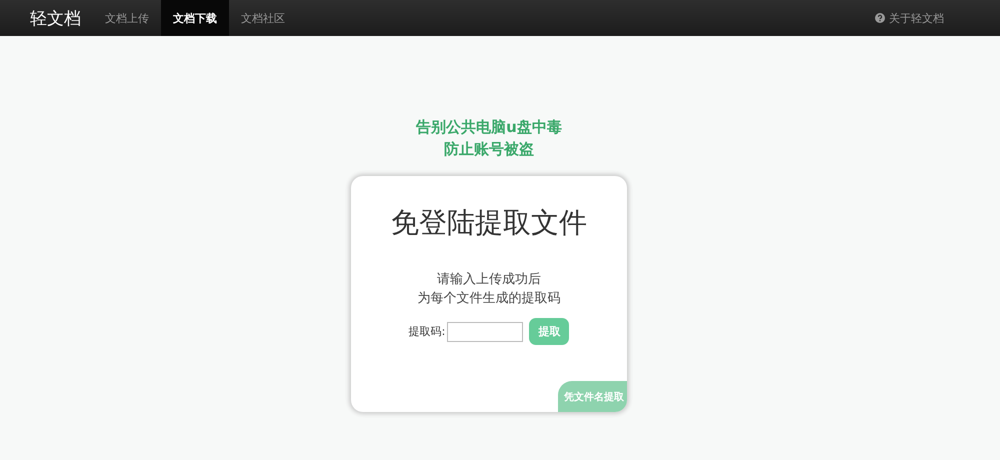  I want to click on brand-logo: 轻文档, so click(55, 18).